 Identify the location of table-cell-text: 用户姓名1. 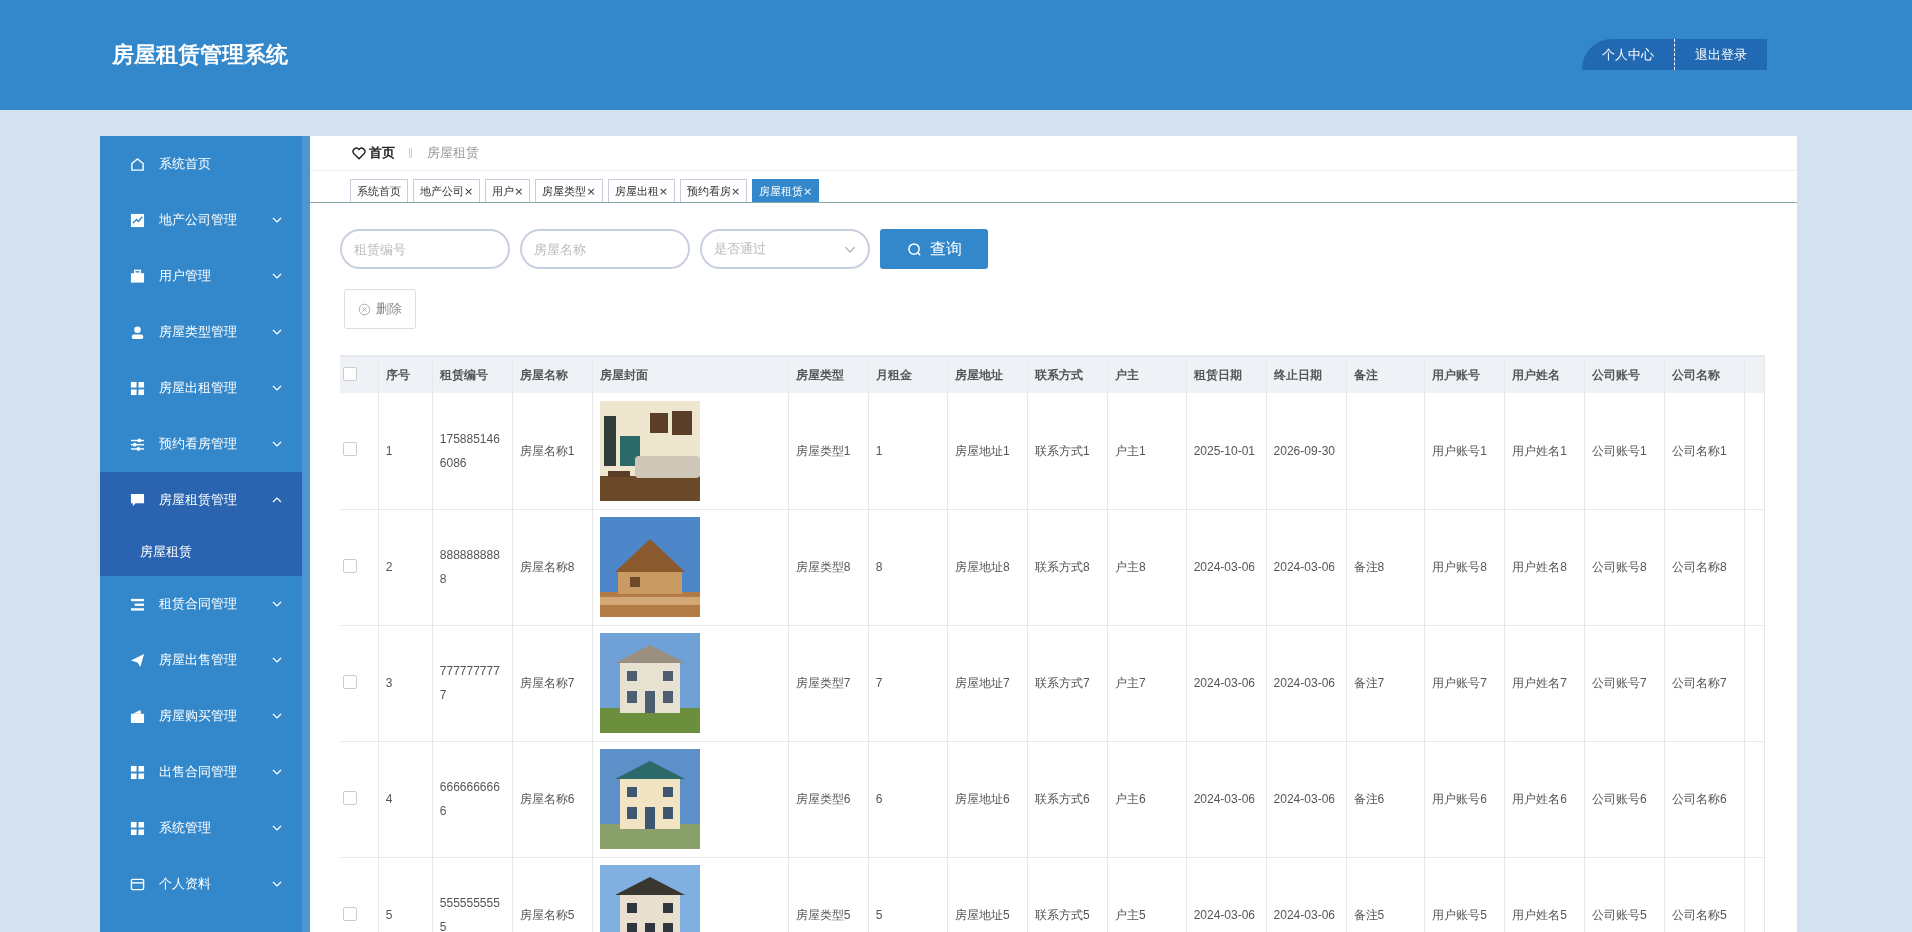
(1539, 451).